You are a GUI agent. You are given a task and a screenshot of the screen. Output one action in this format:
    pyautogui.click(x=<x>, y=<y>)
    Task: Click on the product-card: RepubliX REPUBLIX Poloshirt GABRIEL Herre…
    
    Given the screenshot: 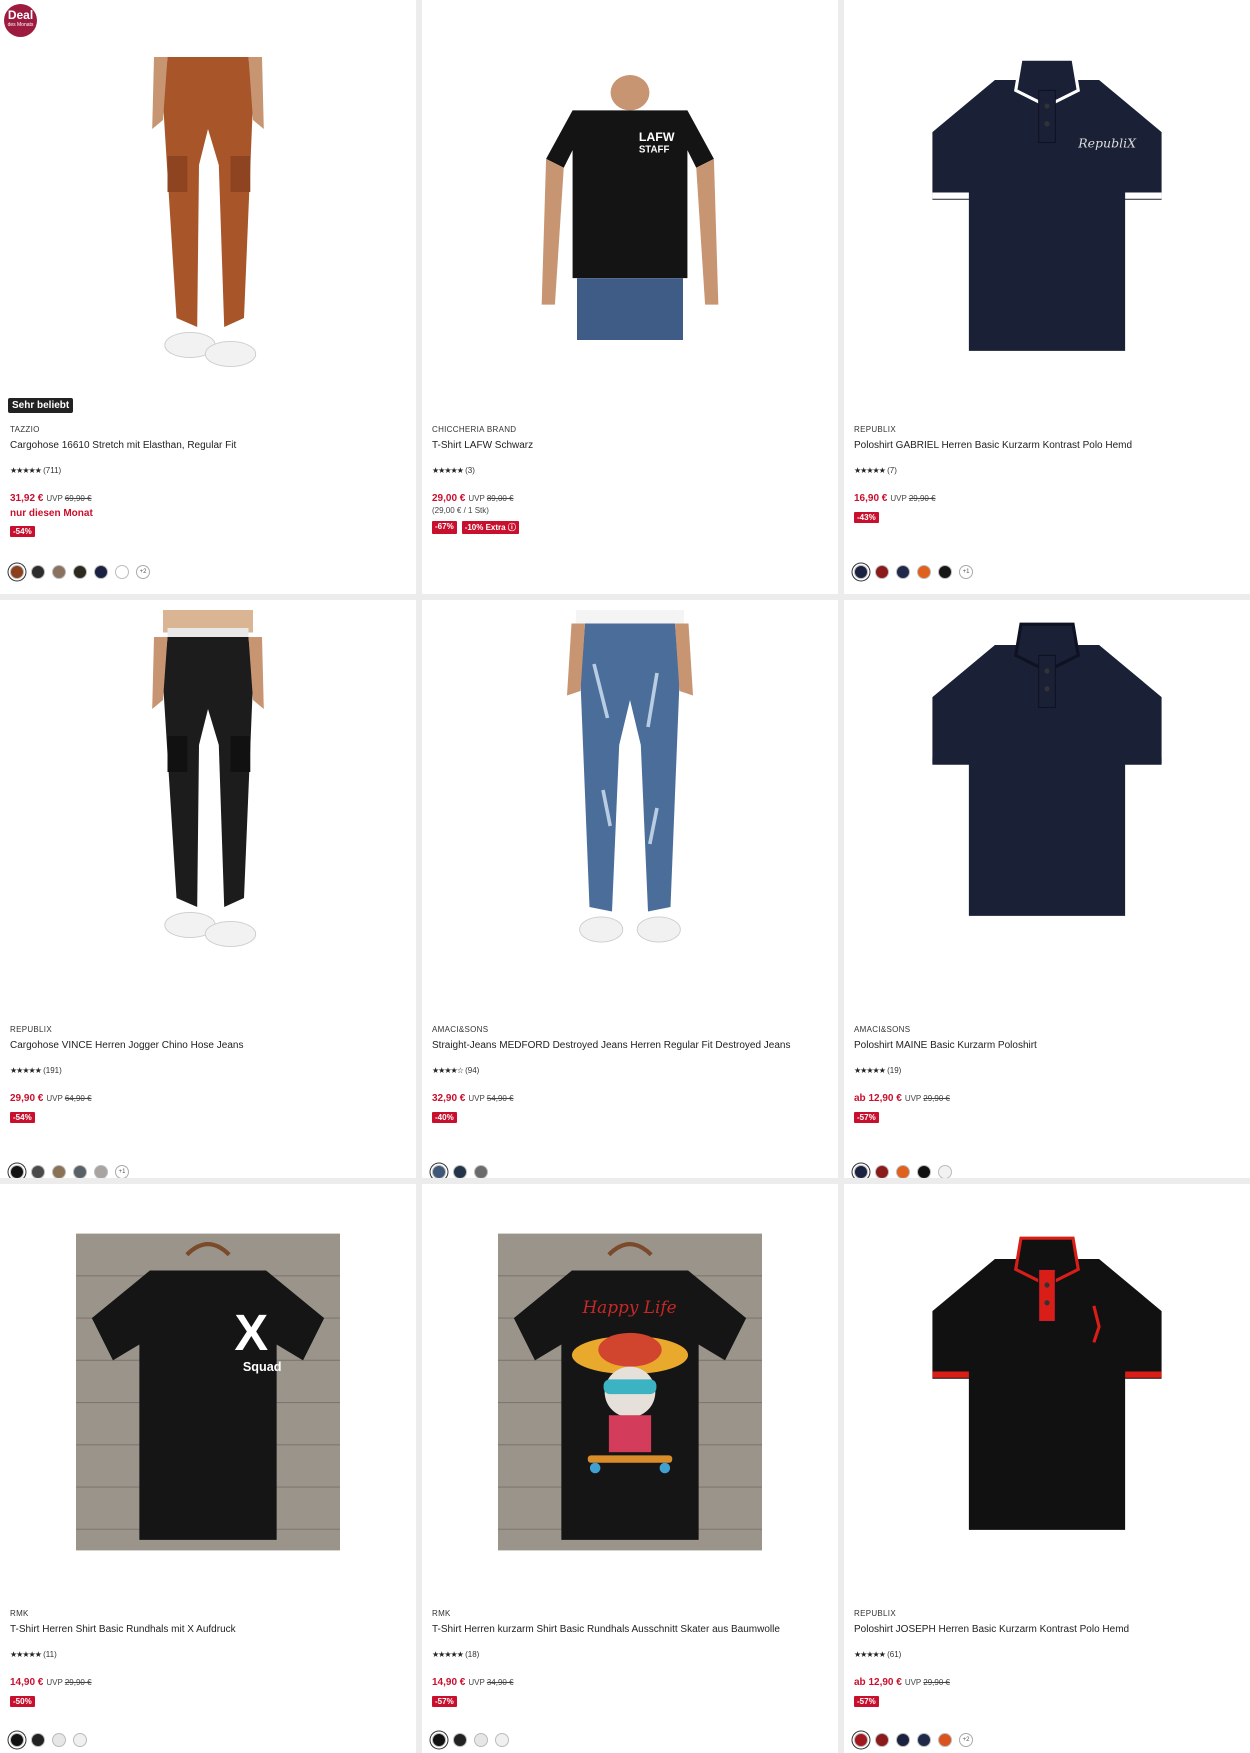 What is the action you would take?
    pyautogui.click(x=1047, y=297)
    